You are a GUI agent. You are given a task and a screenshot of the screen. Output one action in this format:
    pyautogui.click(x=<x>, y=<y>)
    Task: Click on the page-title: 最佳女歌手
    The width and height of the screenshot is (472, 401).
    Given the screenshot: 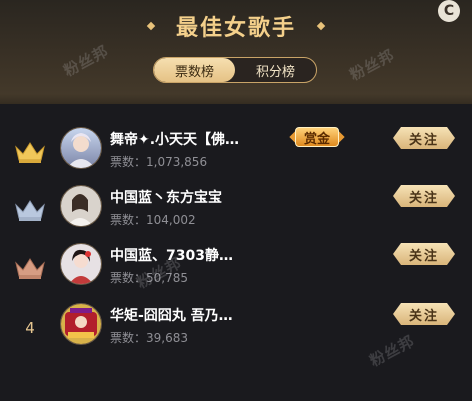 What is the action you would take?
    pyautogui.click(x=235, y=28)
    